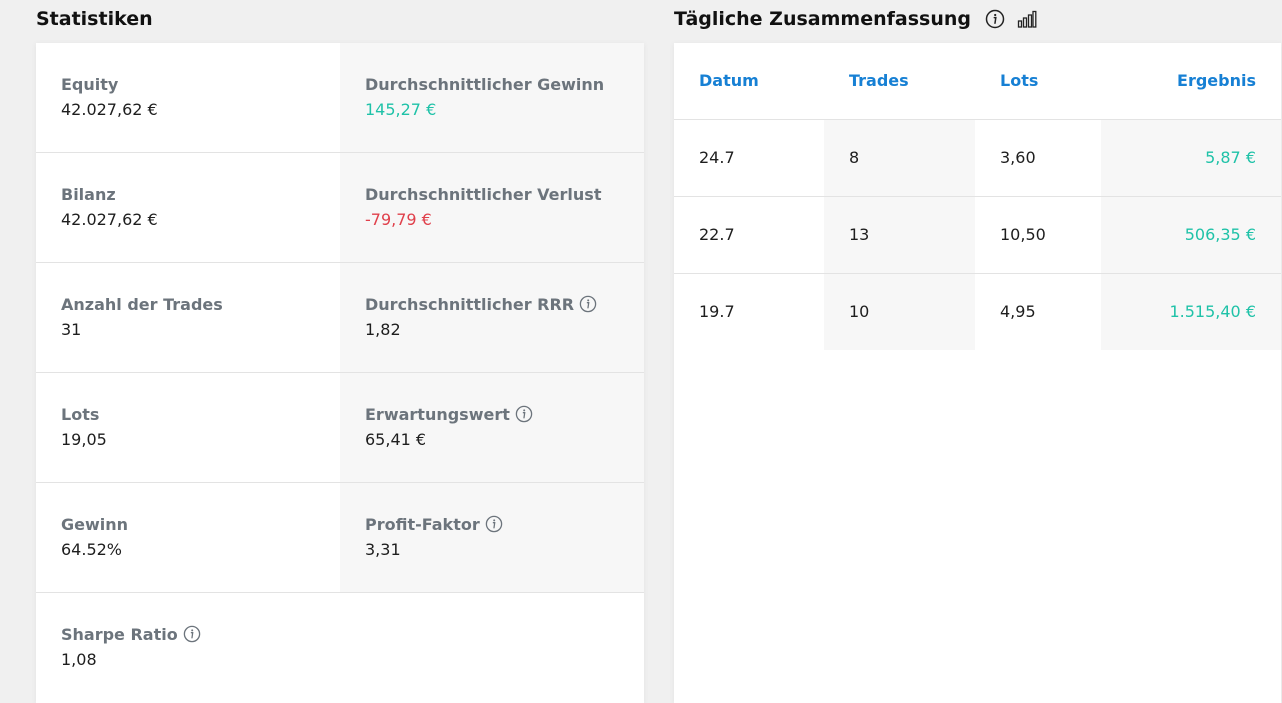  I want to click on cell-lots: 3,60, so click(1038, 158).